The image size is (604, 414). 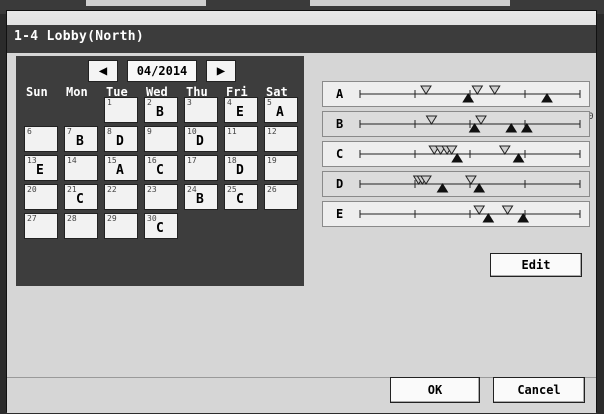 I want to click on calendar-day-3: 3, so click(x=201, y=110).